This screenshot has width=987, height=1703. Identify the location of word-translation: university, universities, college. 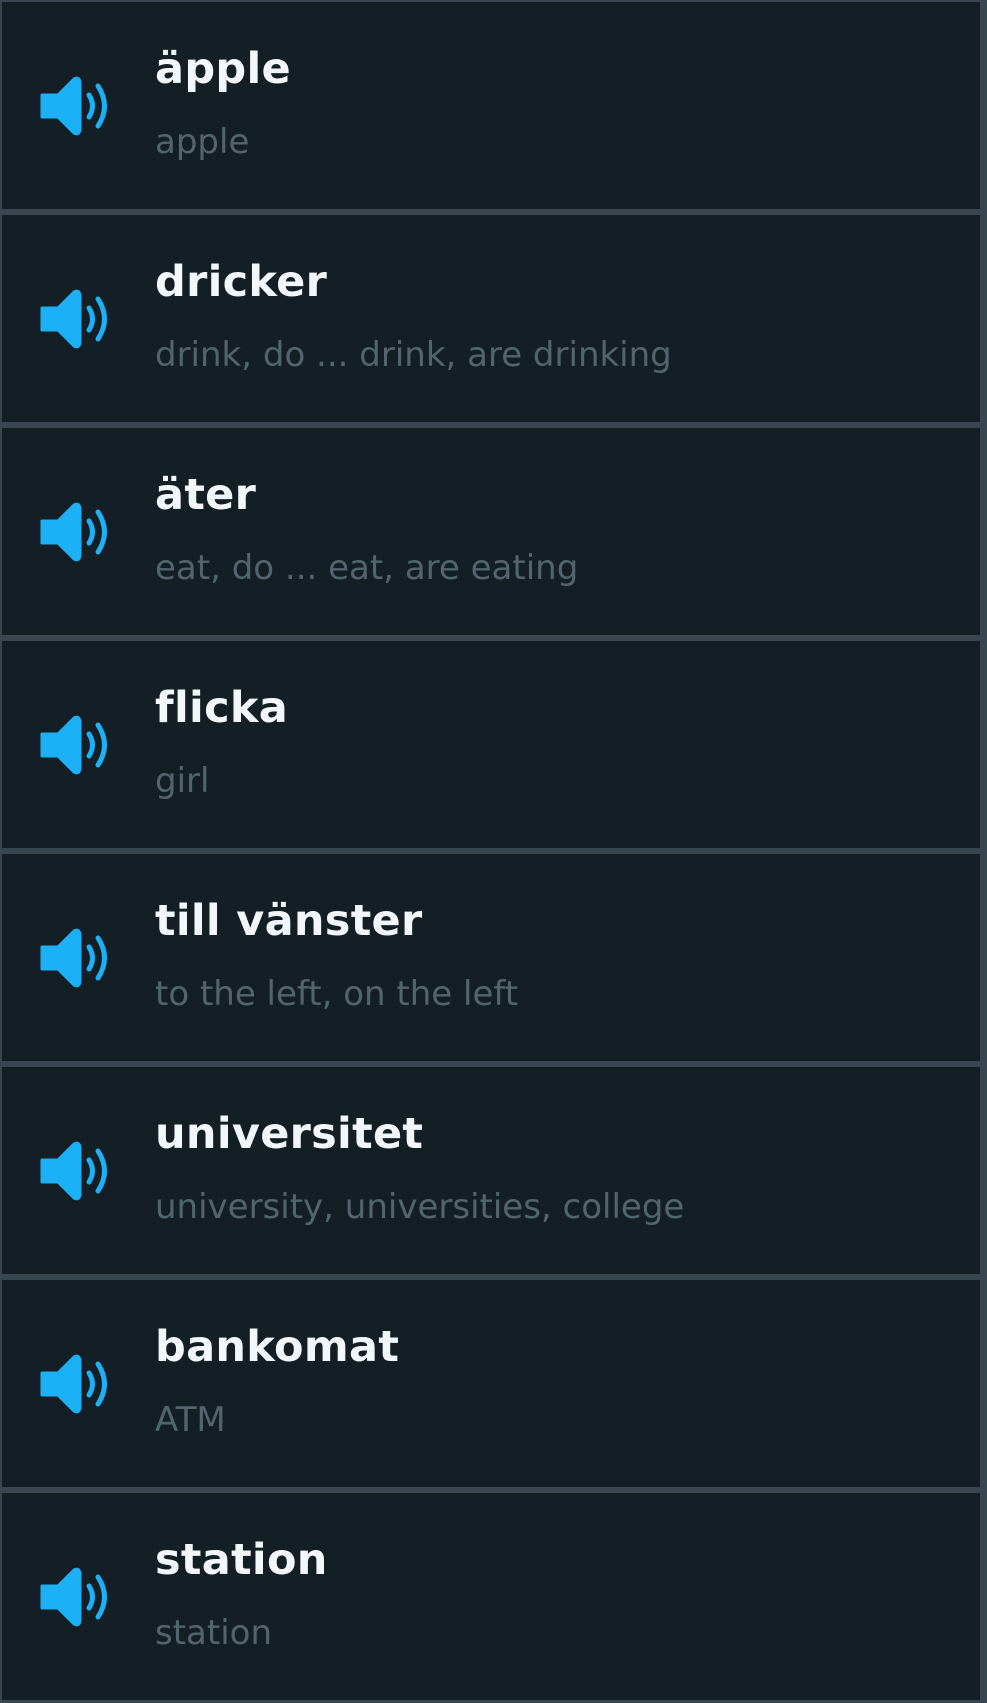
(420, 1207).